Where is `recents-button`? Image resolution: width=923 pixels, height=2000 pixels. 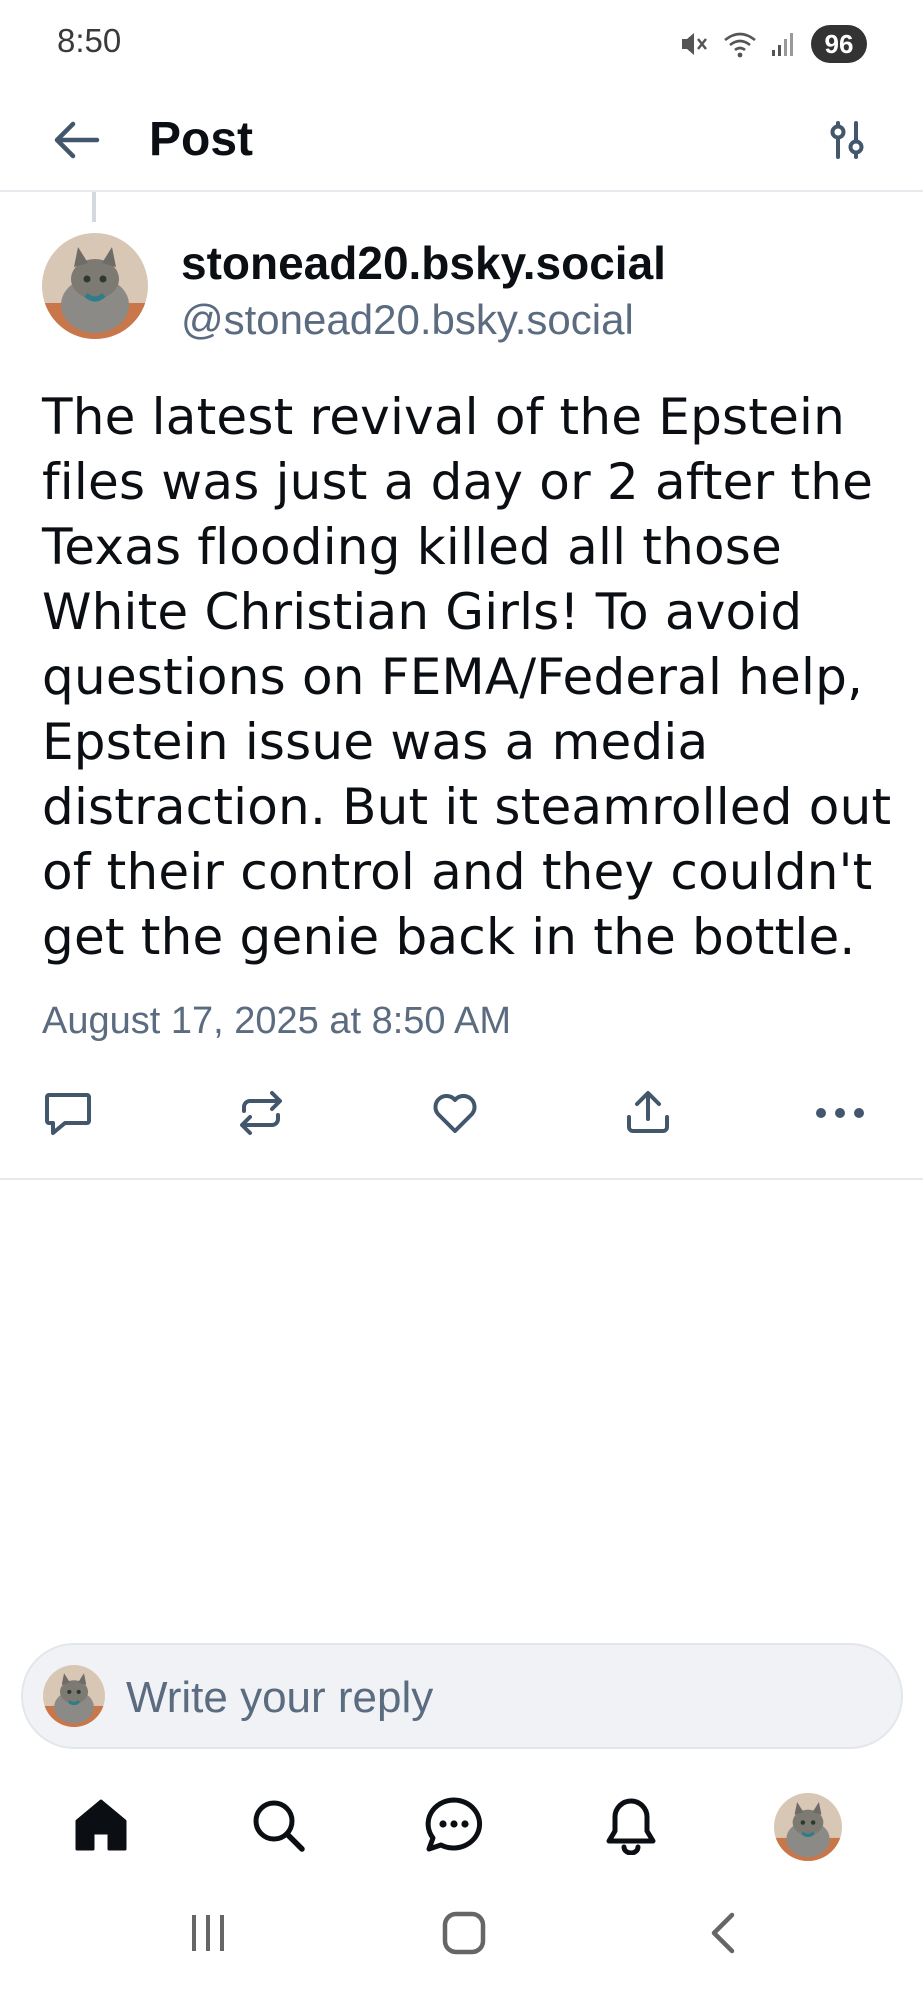
recents-button is located at coordinates (208, 1935).